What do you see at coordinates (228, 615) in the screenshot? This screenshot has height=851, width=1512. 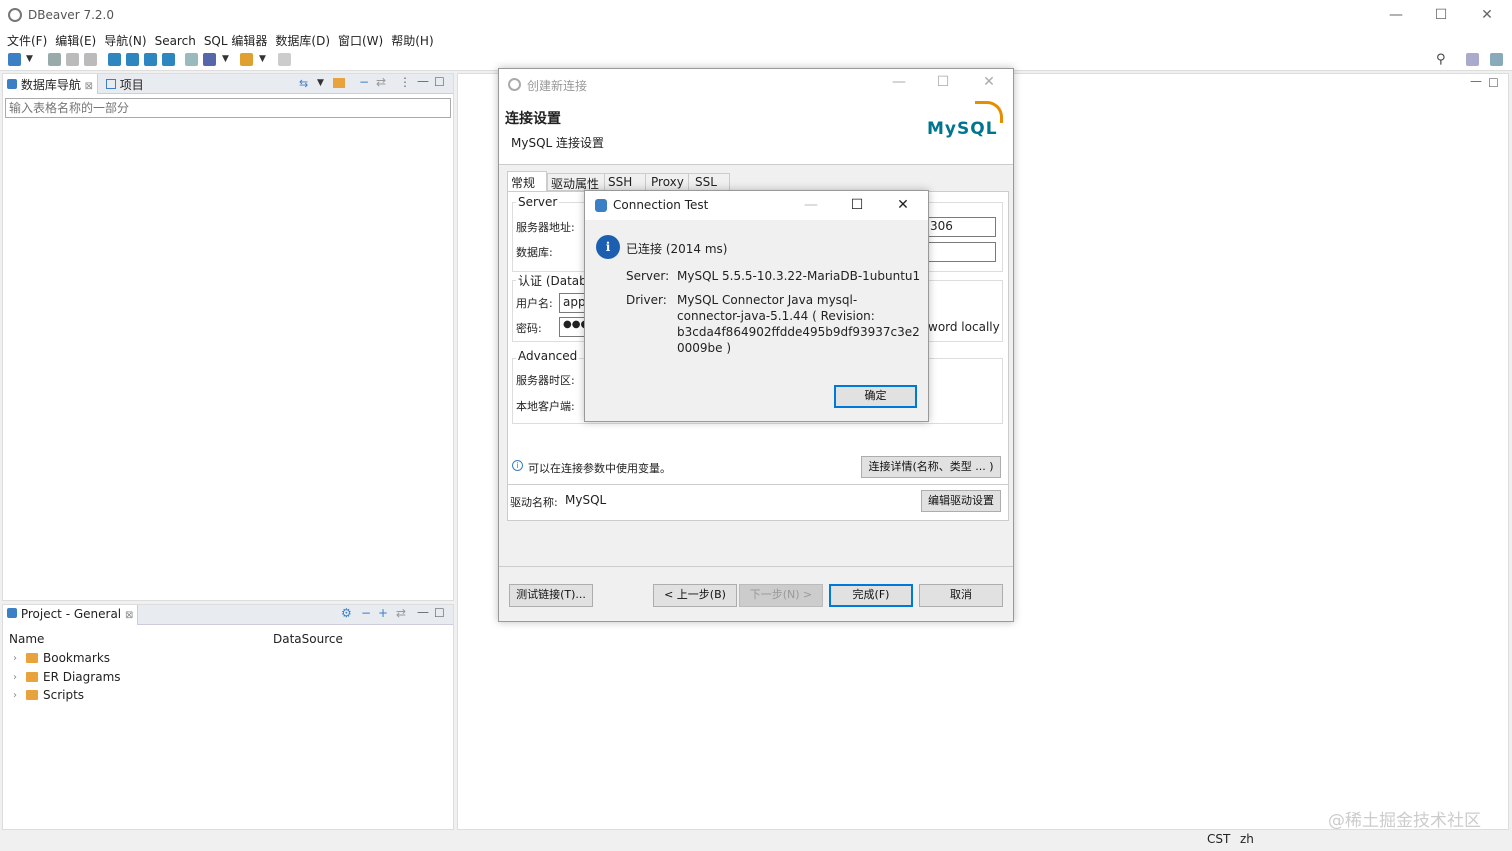 I see `project-tab-strip: Project - General ⊠ ⚙ − + ⇄ — ☐` at bounding box center [228, 615].